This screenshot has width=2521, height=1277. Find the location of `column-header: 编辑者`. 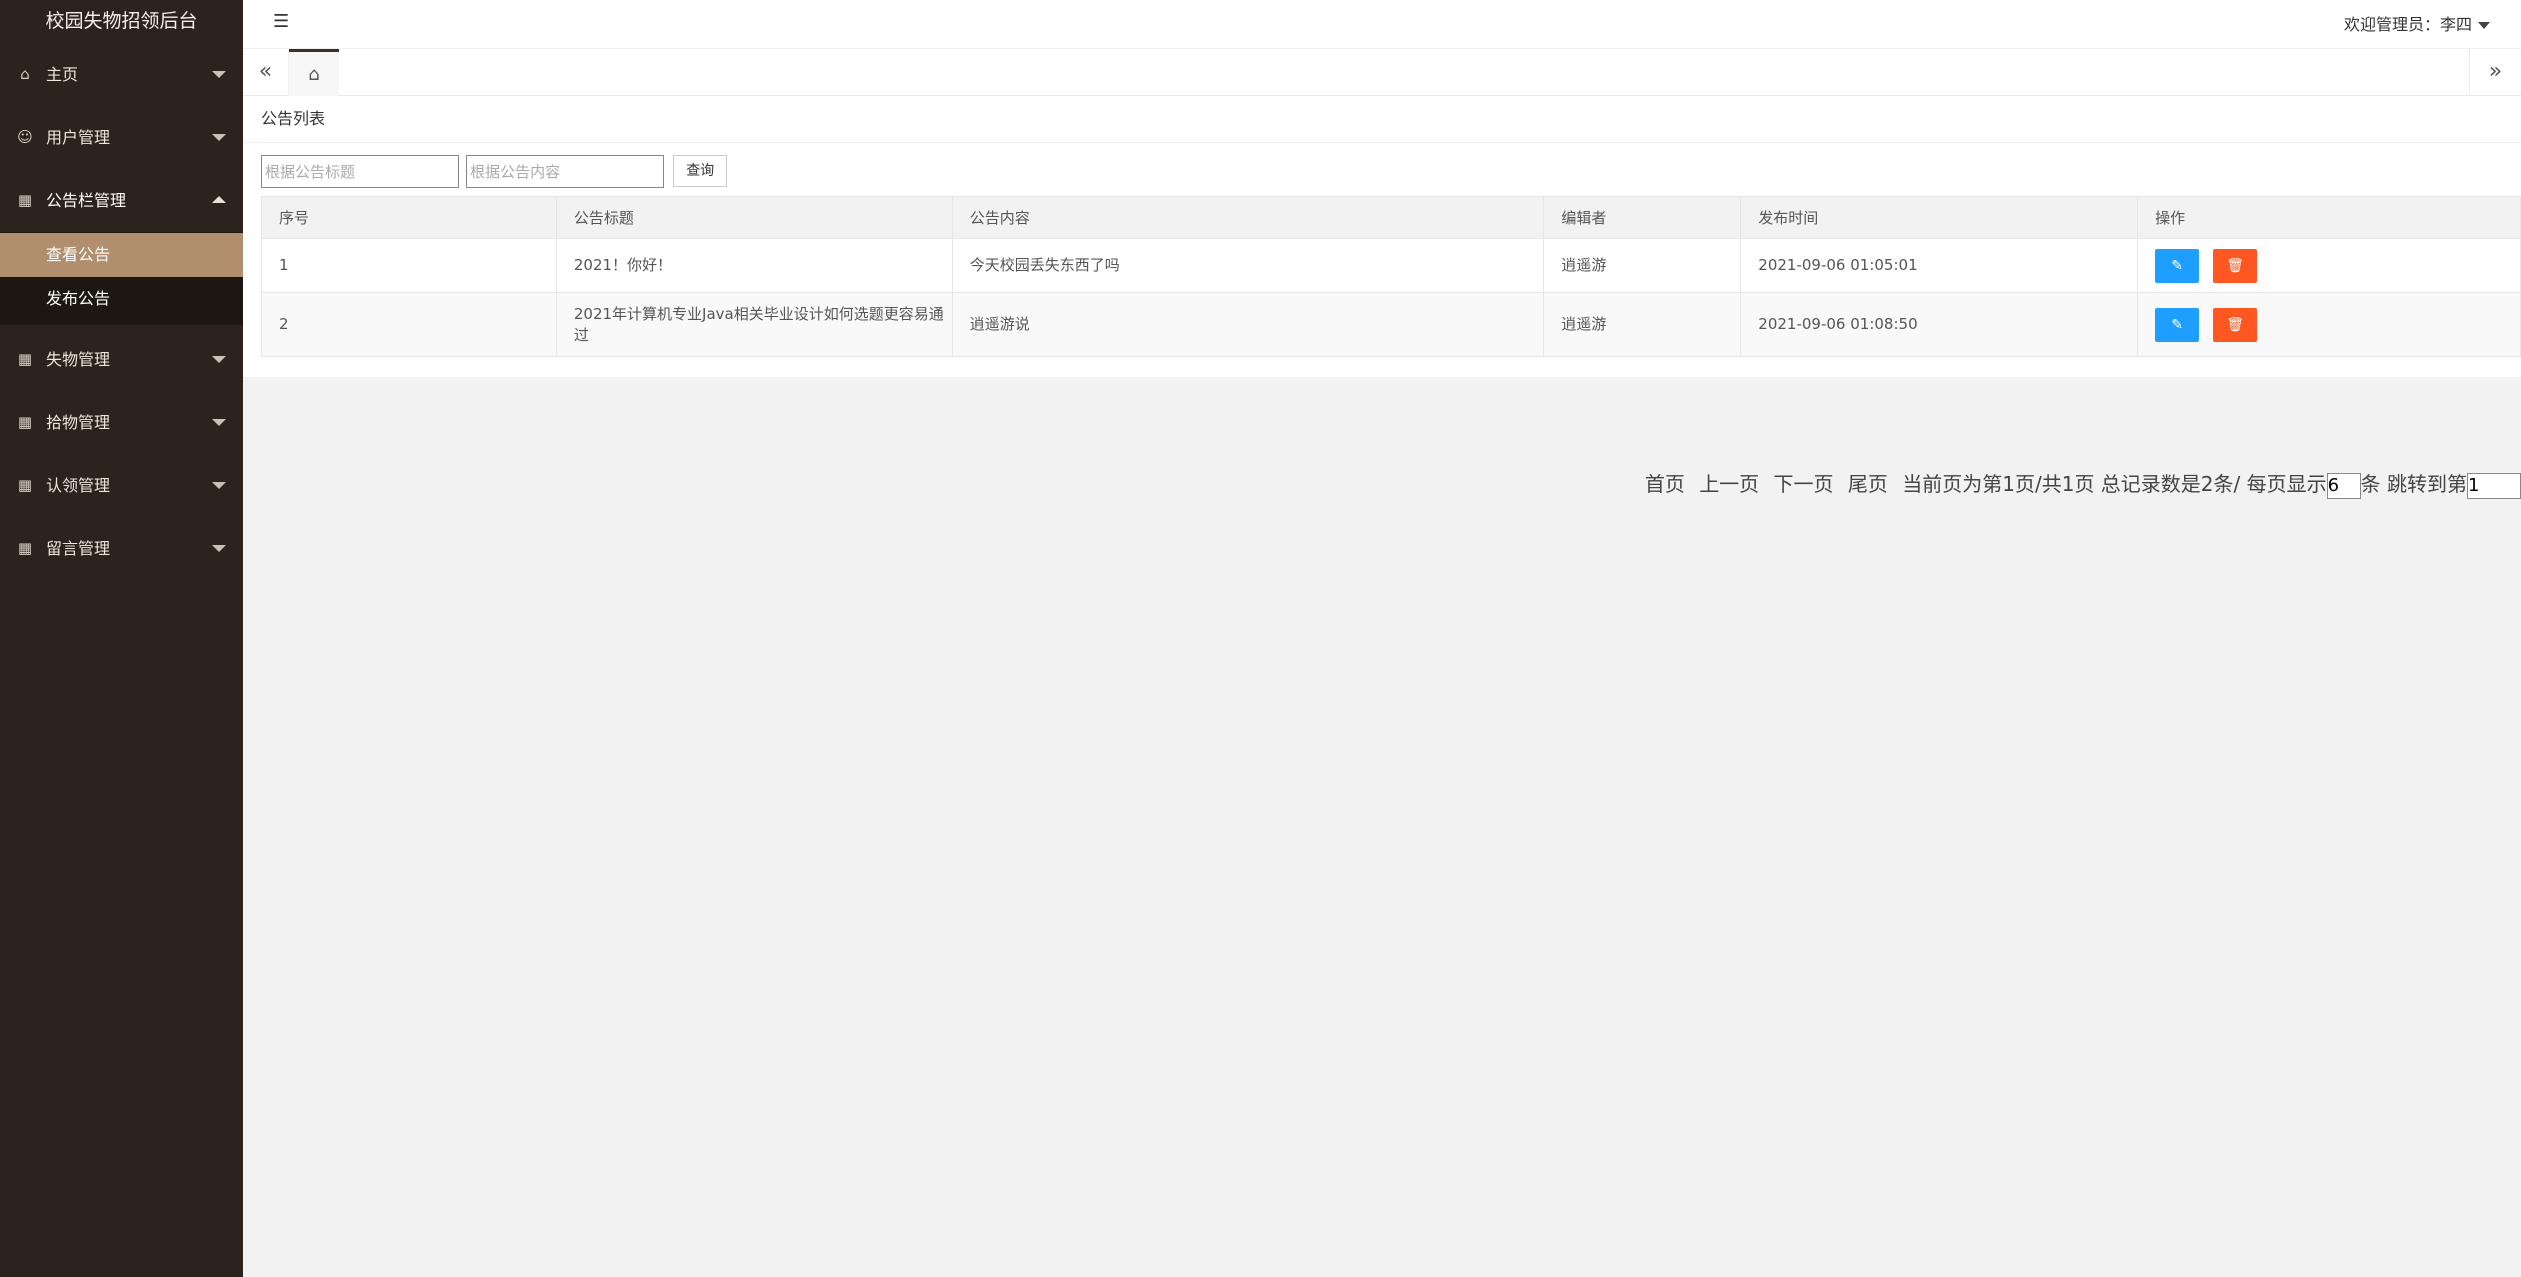

column-header: 编辑者 is located at coordinates (1642, 217).